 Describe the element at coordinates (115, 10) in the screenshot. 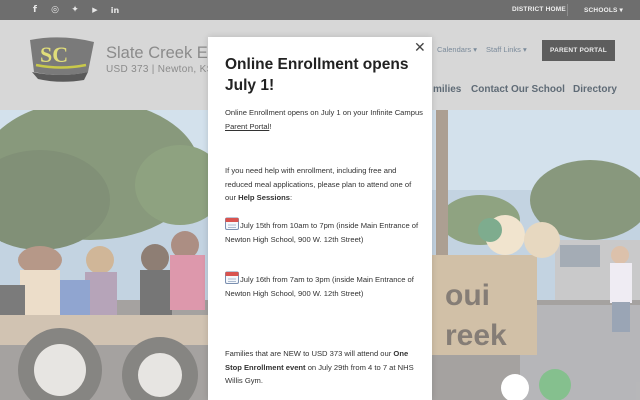

I see `linkedin-icon: in` at that location.